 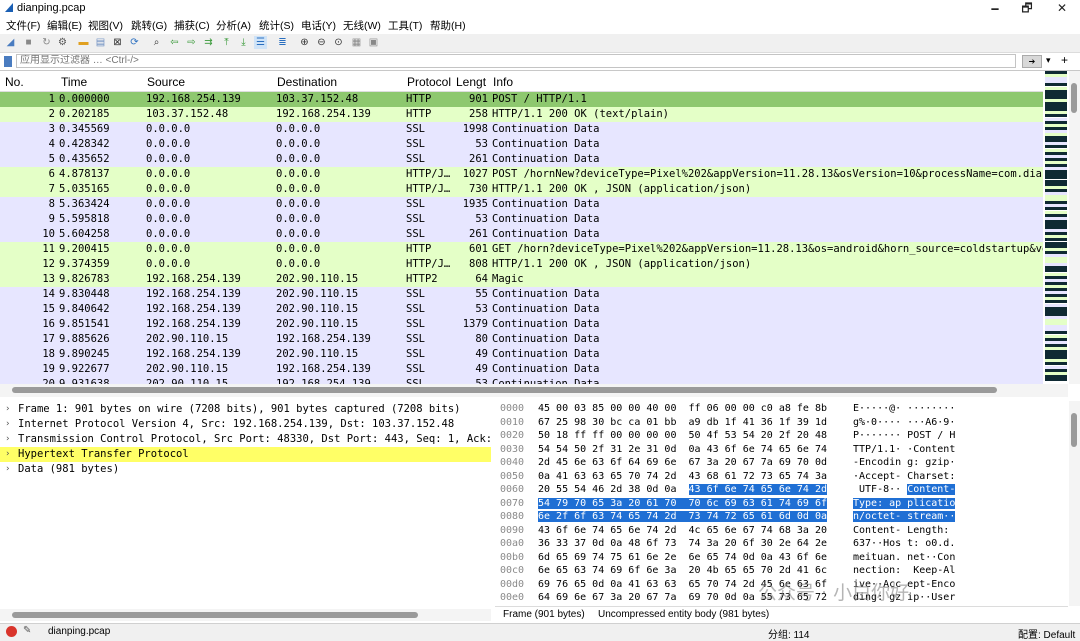 I want to click on zoom-normal-icon: ⊙, so click(x=338, y=42).